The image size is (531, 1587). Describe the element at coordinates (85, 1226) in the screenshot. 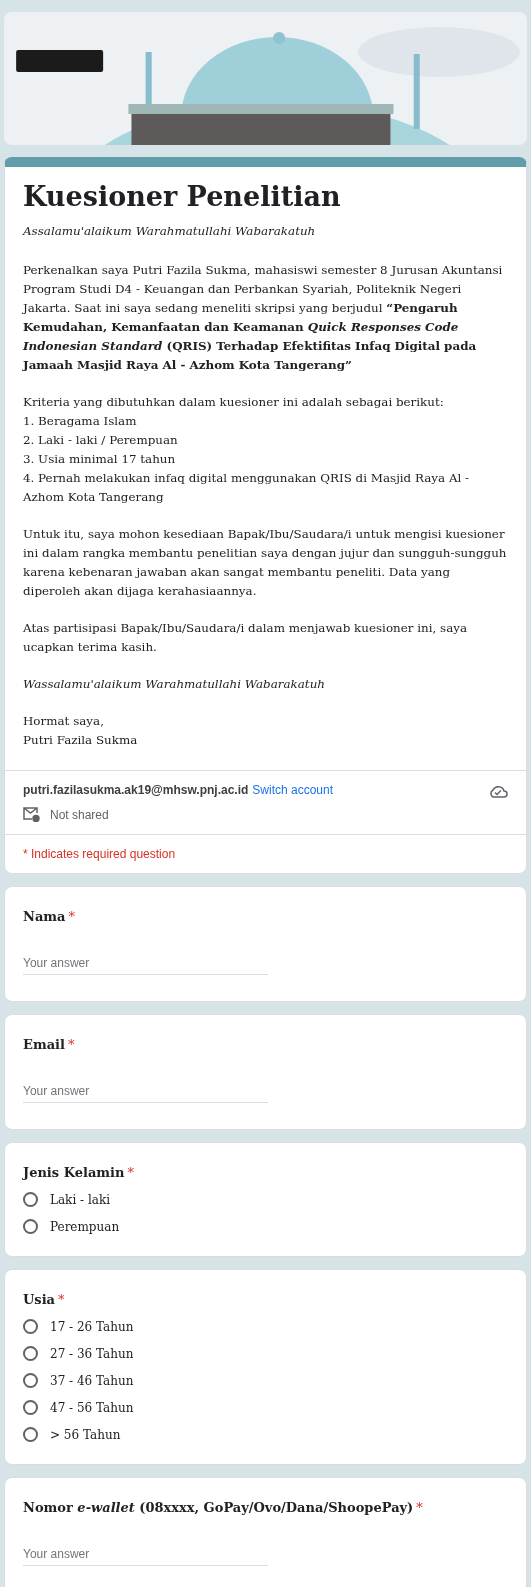

I see `option-label: Perempuan` at that location.